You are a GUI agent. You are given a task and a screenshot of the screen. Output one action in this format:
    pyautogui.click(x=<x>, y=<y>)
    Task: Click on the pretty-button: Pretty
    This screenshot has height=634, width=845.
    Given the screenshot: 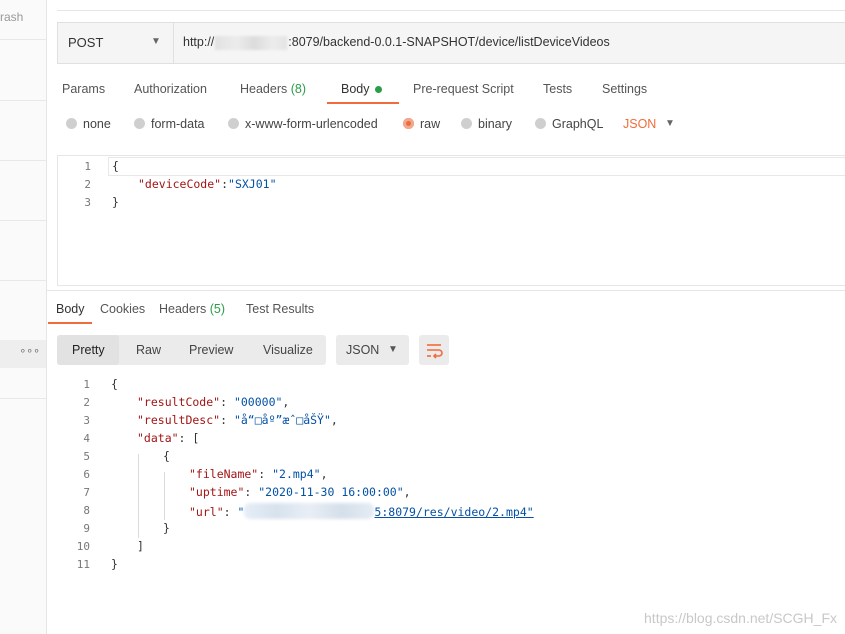 What is the action you would take?
    pyautogui.click(x=88, y=350)
    